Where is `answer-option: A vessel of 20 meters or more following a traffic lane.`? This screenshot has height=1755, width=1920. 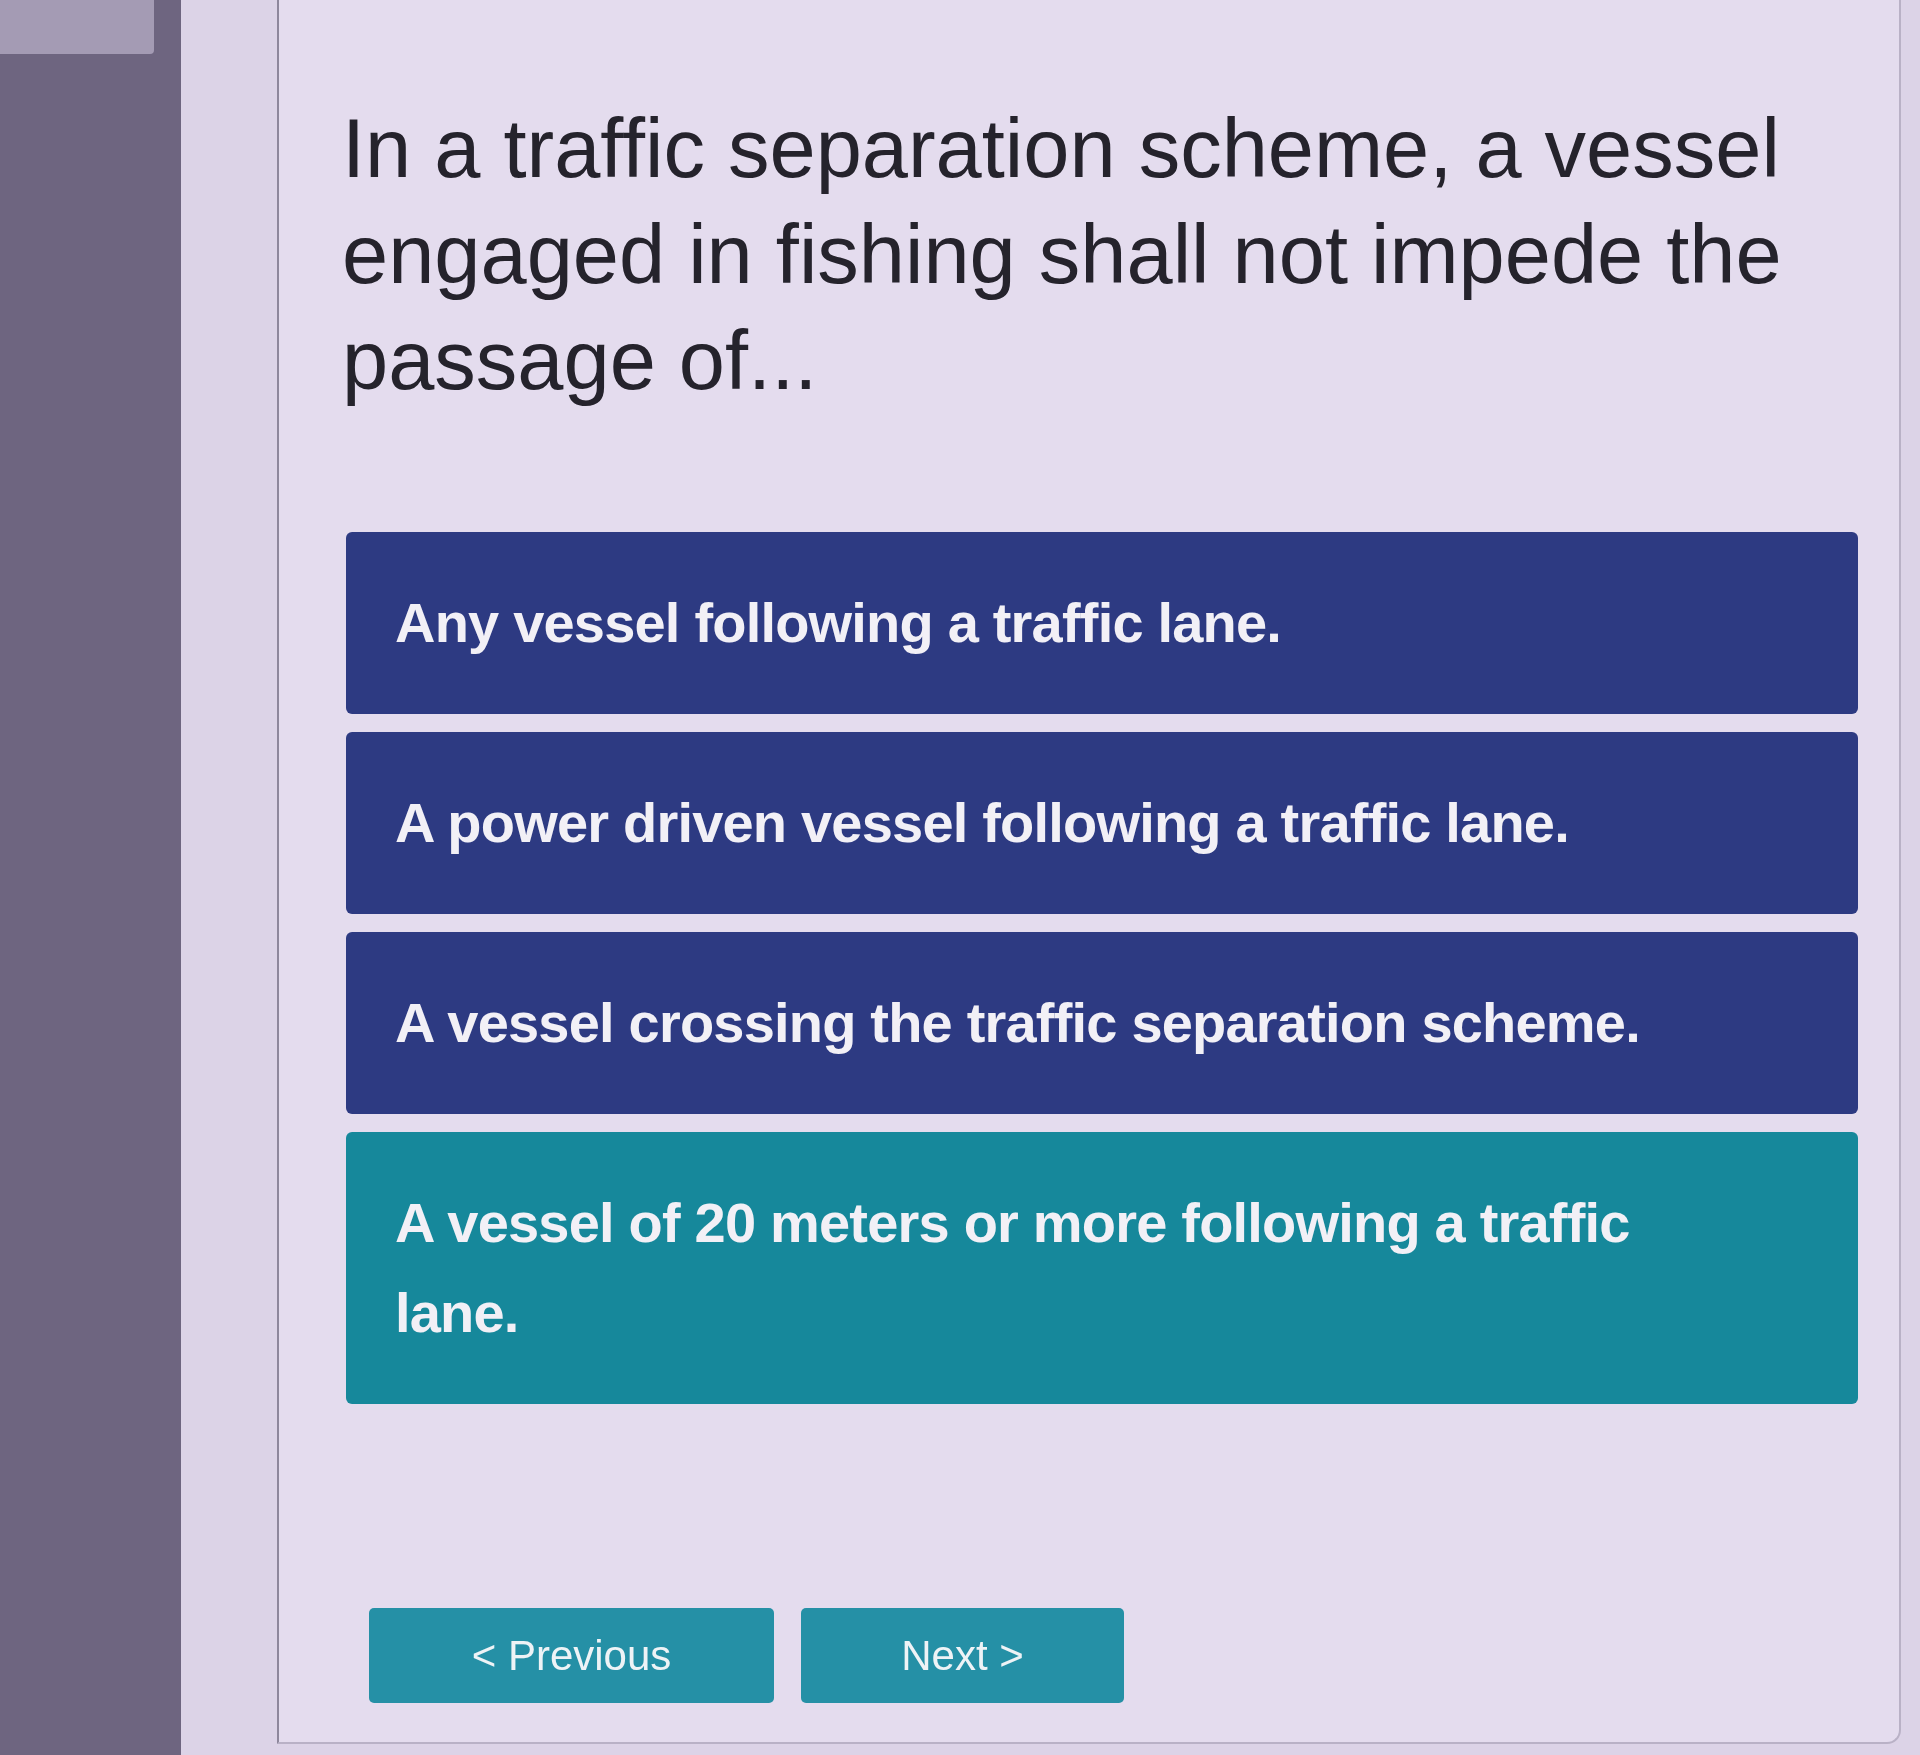 answer-option: A vessel of 20 meters or more following a traffic lane. is located at coordinates (1102, 1268).